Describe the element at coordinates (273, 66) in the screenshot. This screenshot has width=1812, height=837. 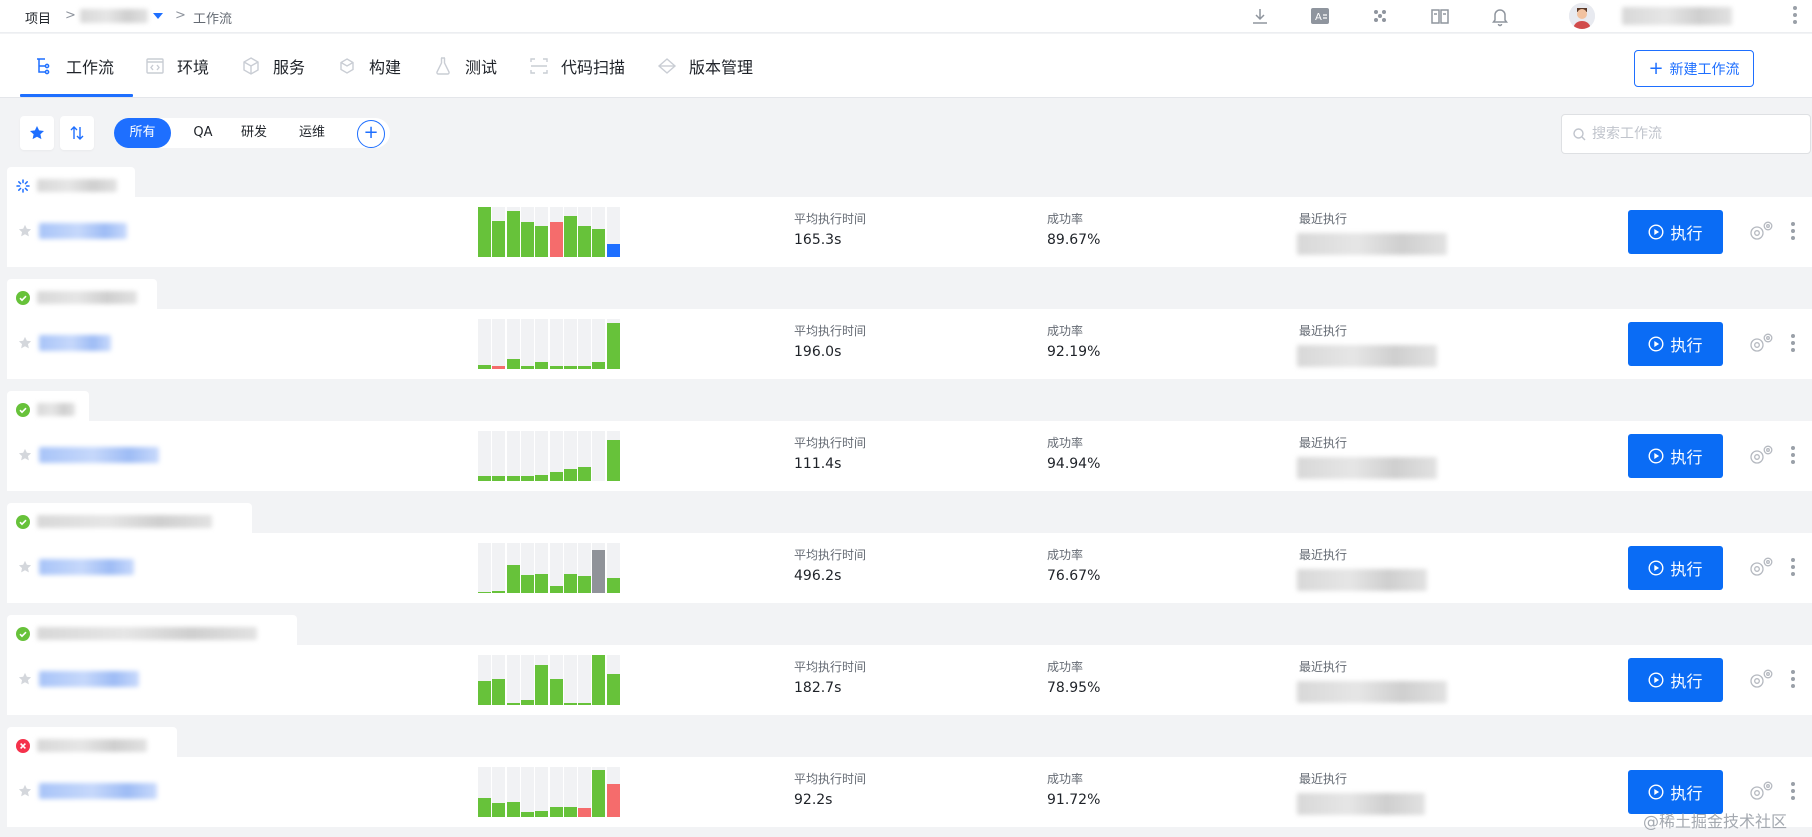
I see `tab-services: 服务` at that location.